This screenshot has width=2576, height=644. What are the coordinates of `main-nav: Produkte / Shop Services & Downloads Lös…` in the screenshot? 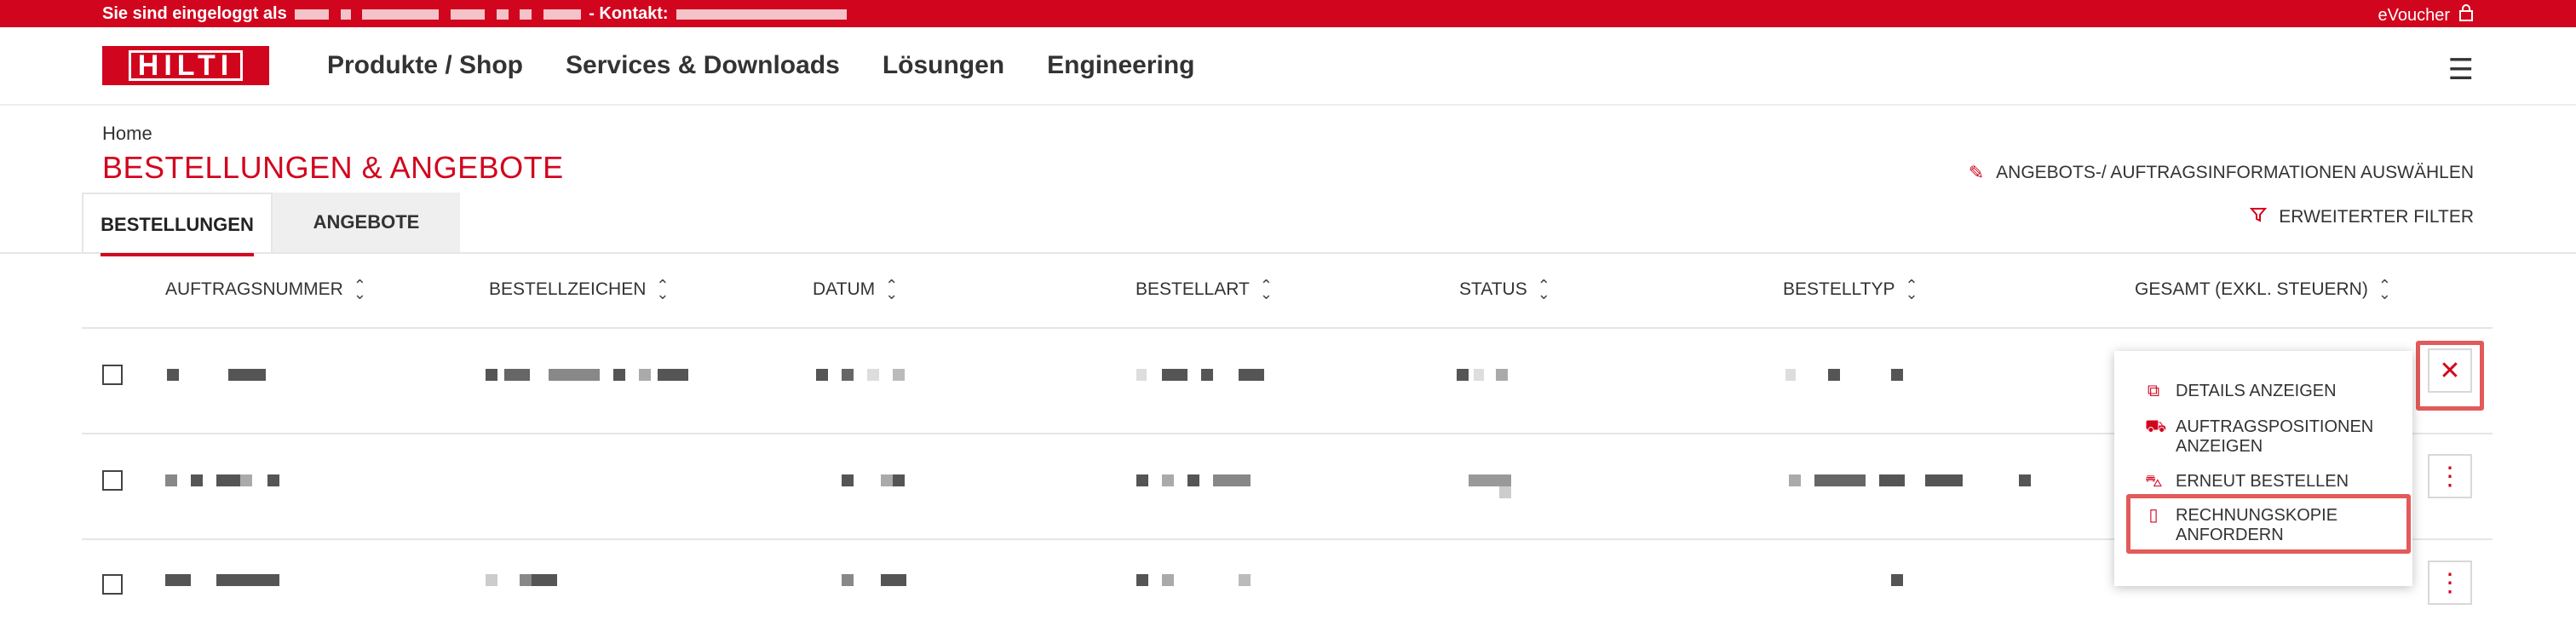 It's located at (761, 65).